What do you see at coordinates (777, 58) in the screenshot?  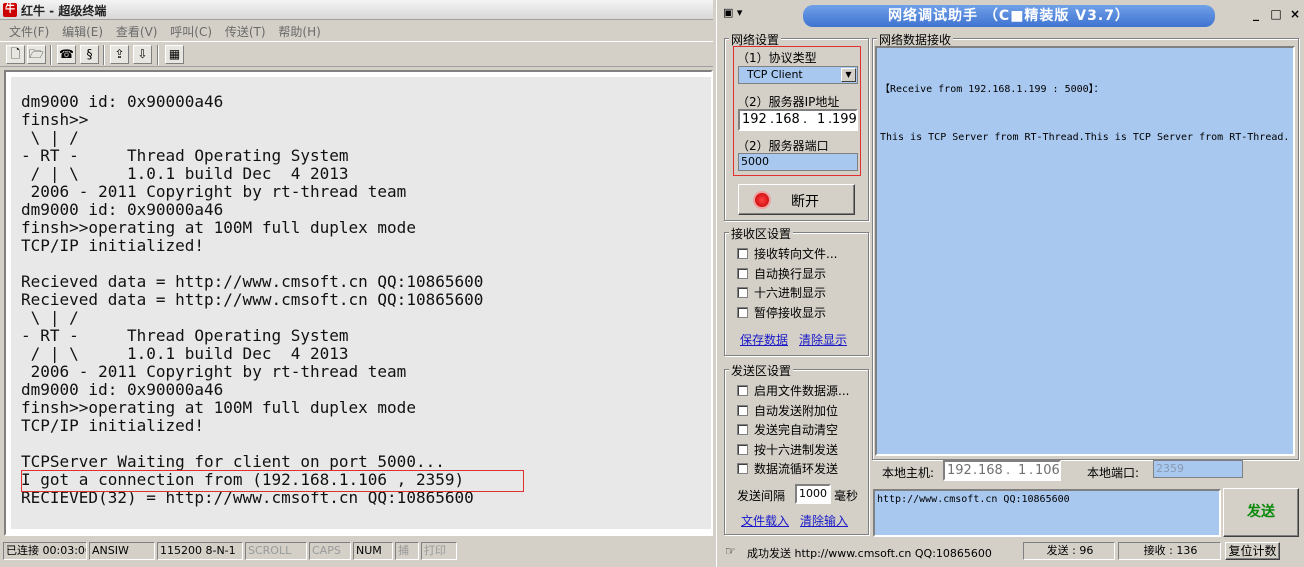 I see `protocol-label: （1）协议类型` at bounding box center [777, 58].